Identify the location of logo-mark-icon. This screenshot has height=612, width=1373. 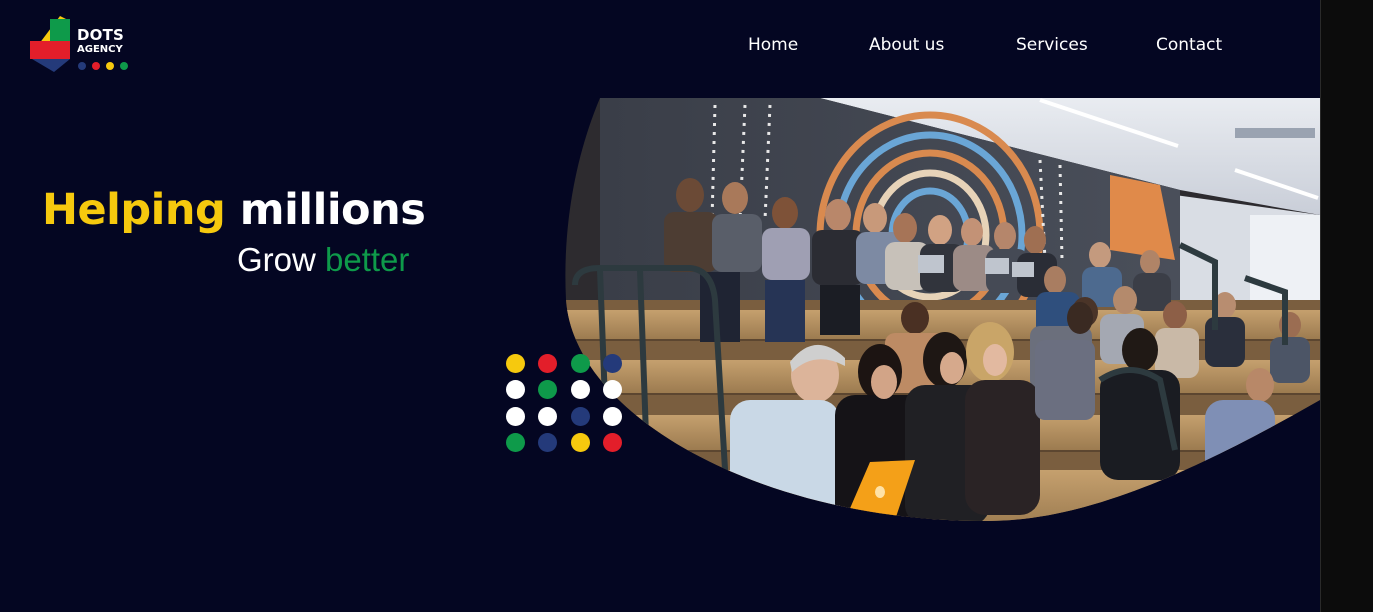
(50, 44).